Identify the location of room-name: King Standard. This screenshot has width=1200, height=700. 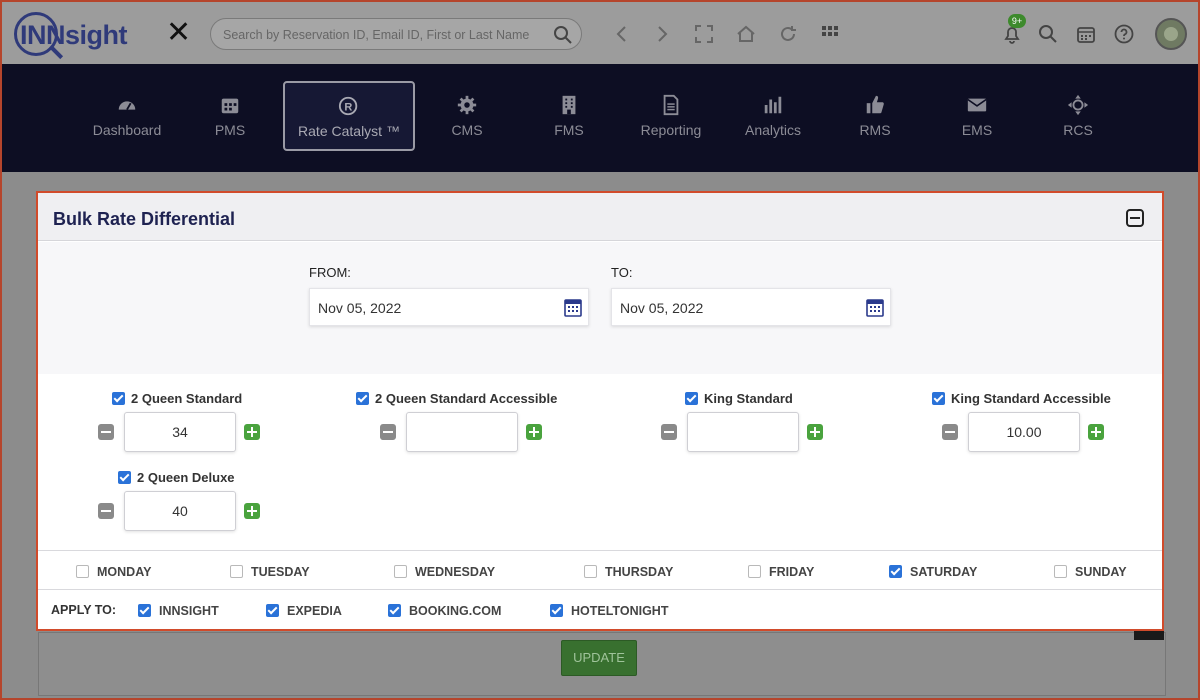
(748, 399).